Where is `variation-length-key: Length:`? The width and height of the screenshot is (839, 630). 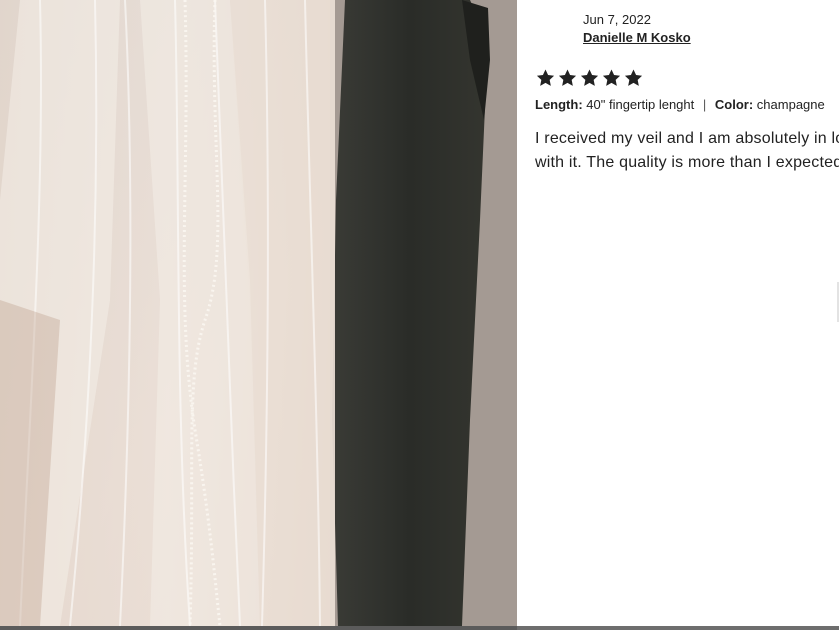
variation-length-key: Length: is located at coordinates (559, 104).